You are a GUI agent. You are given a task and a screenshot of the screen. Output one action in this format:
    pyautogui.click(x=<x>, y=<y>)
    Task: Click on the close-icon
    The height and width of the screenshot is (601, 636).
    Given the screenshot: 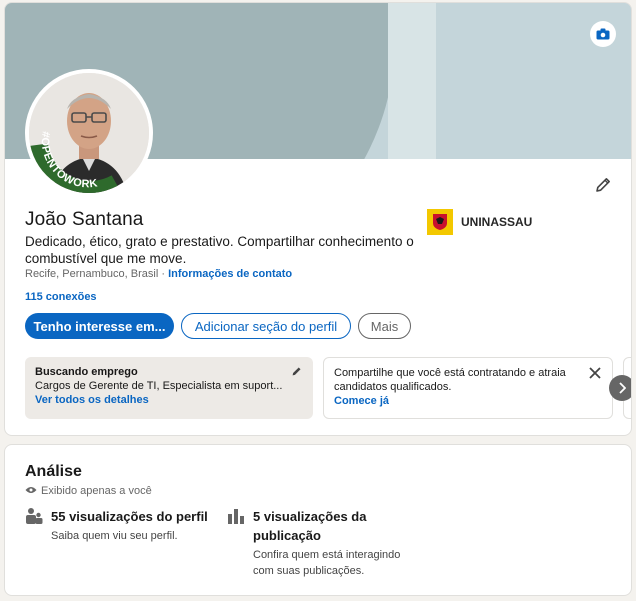 What is the action you would take?
    pyautogui.click(x=595, y=375)
    